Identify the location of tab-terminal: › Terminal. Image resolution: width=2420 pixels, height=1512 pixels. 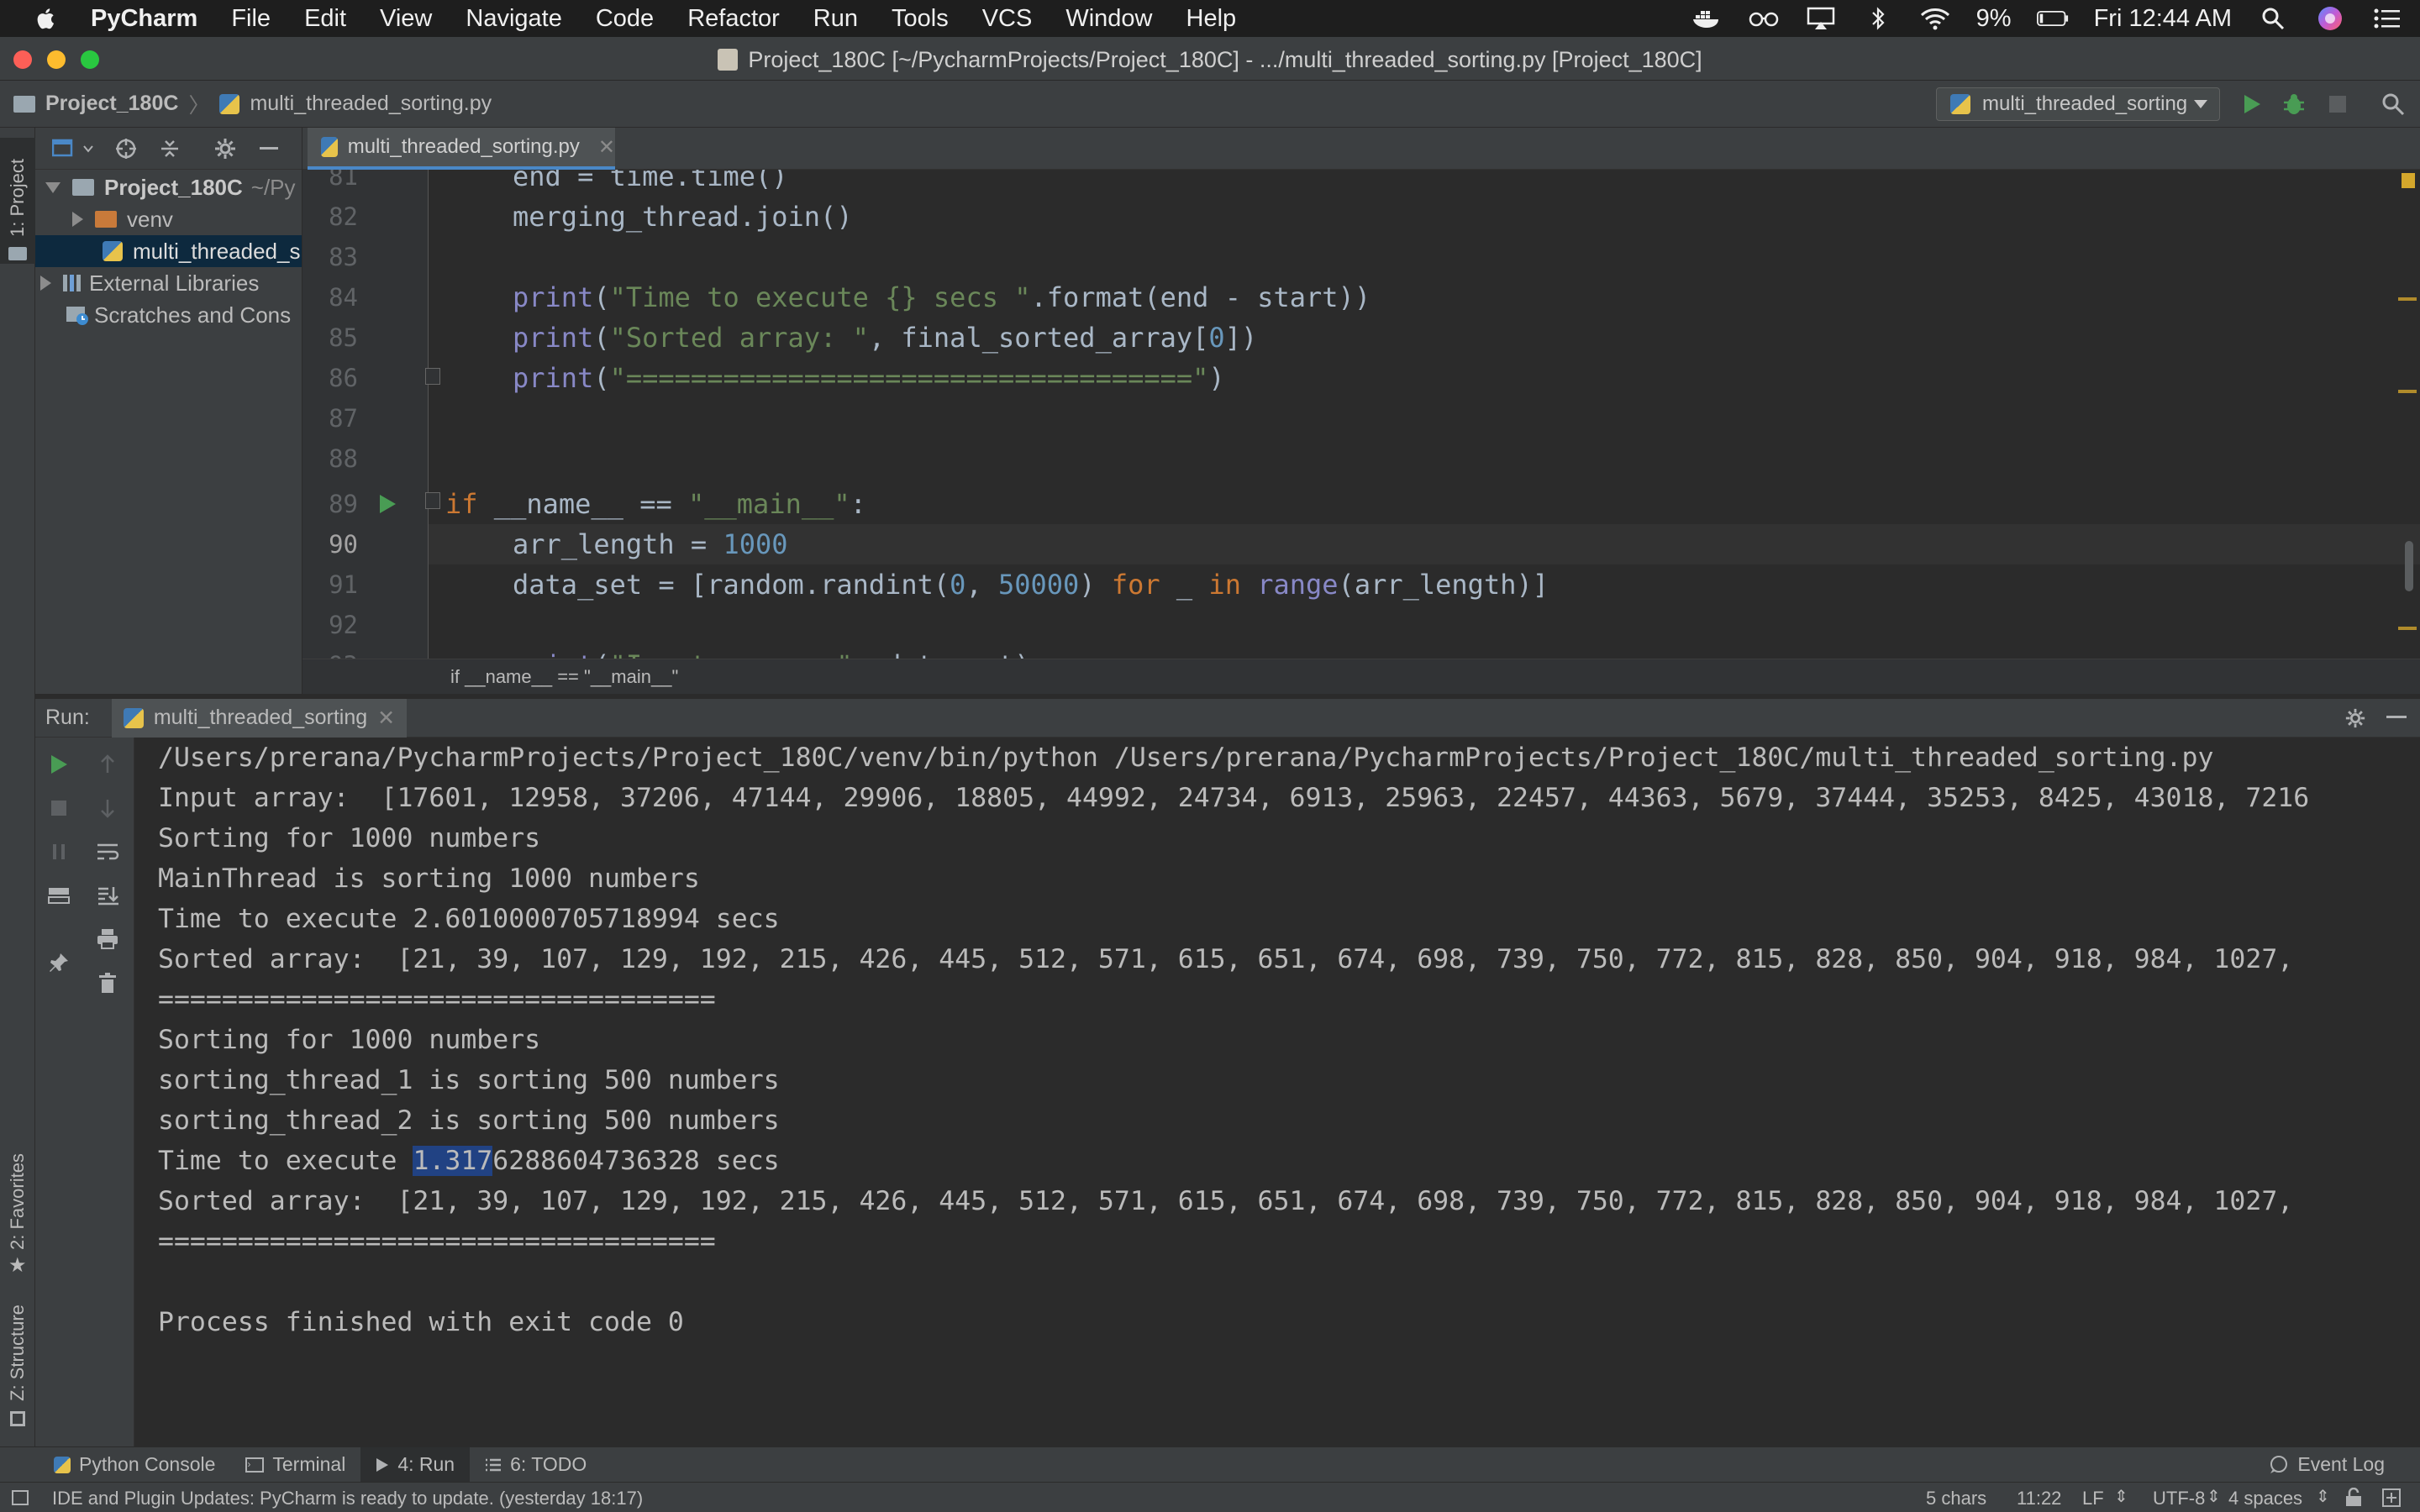
(295, 1465).